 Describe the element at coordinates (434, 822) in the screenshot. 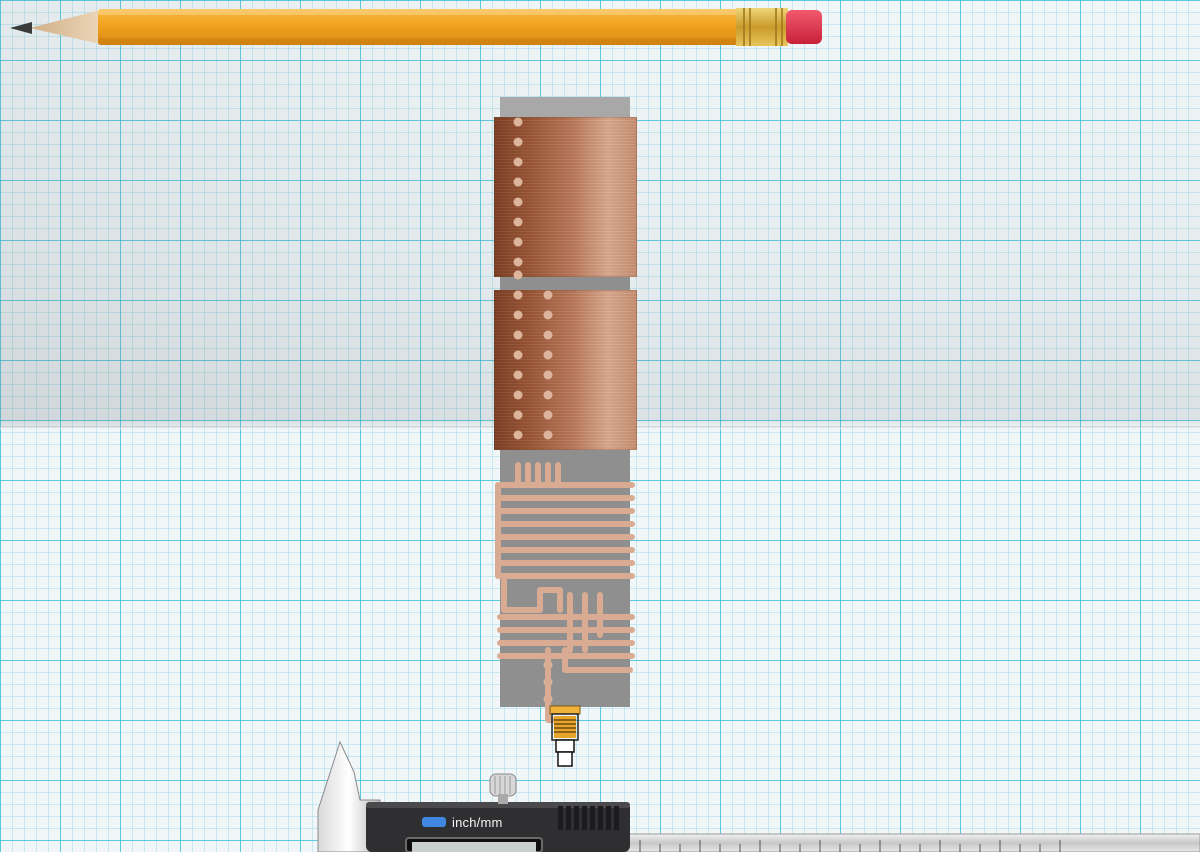

I see `caliper-unit-button` at that location.